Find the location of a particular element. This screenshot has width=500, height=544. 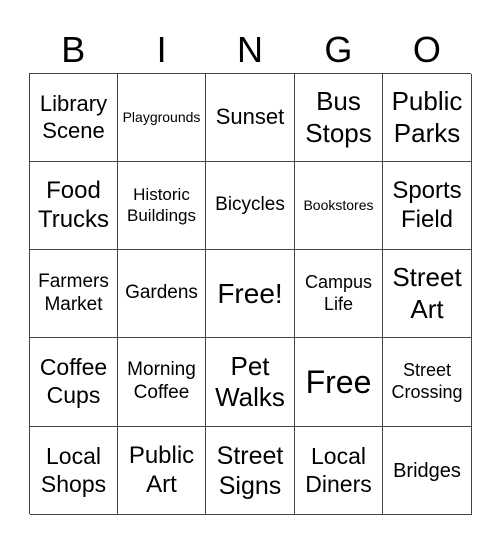

bingo-cell: Local Diners is located at coordinates (339, 471).